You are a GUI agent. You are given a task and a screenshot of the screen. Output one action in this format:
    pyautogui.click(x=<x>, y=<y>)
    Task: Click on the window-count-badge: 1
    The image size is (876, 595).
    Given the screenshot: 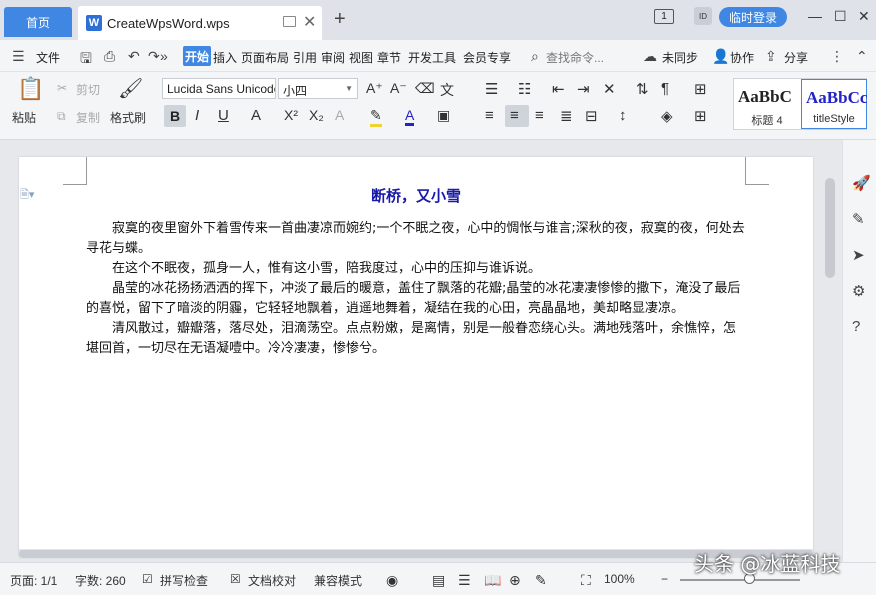 What is the action you would take?
    pyautogui.click(x=664, y=16)
    